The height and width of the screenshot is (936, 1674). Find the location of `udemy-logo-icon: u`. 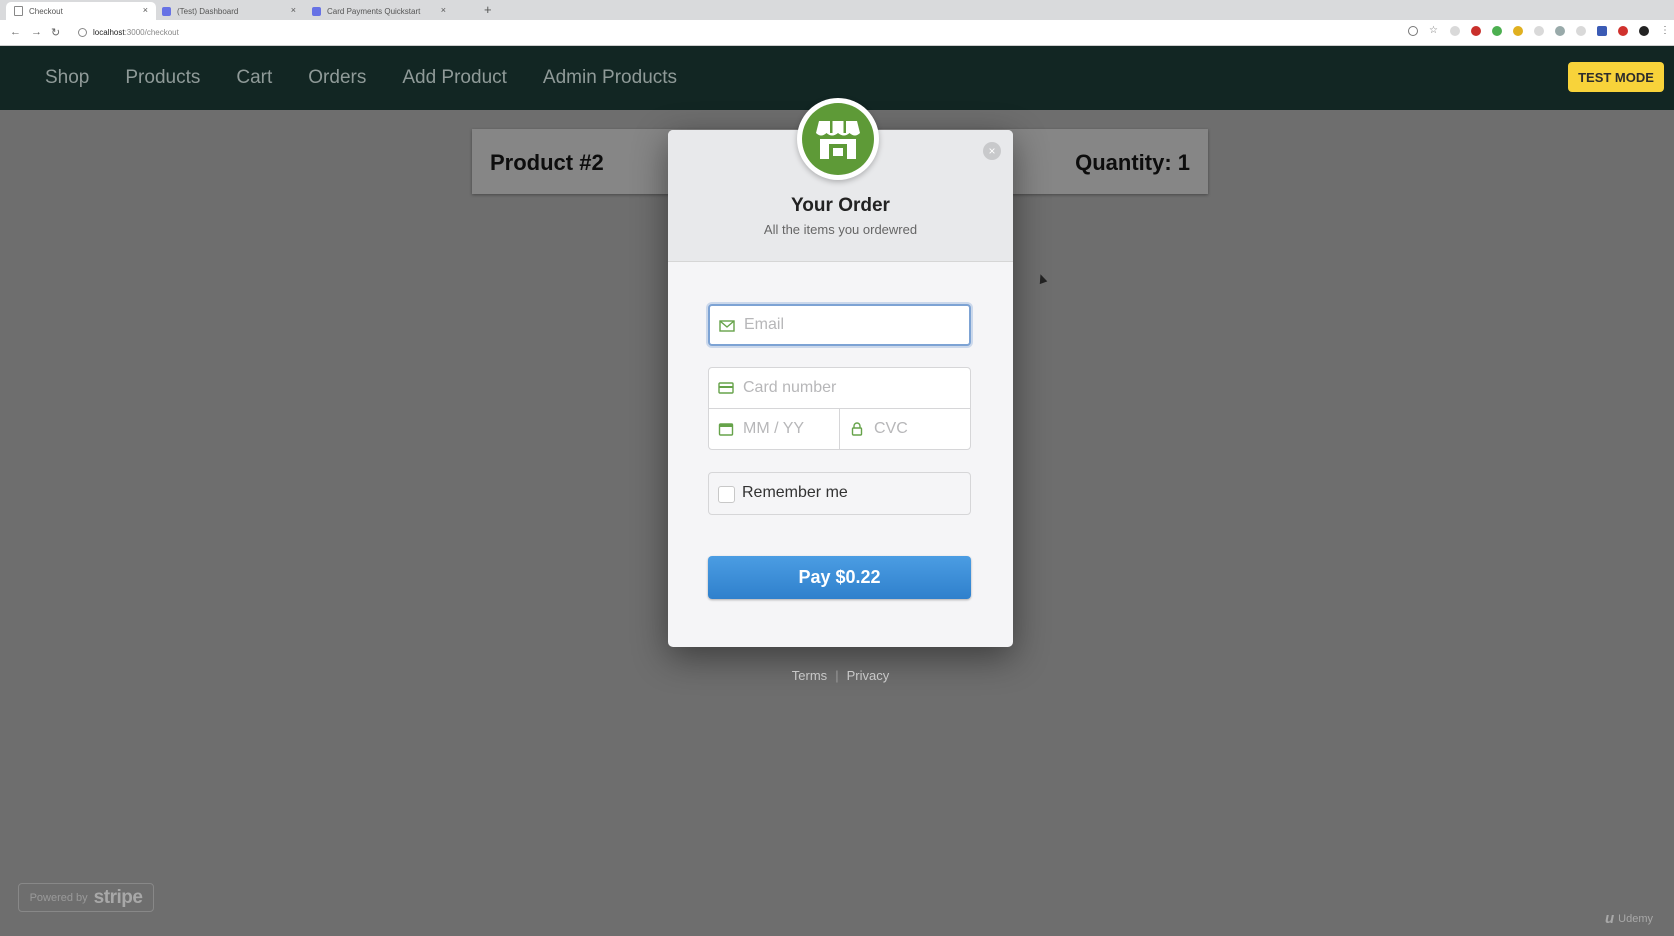

udemy-logo-icon: u is located at coordinates (1610, 918).